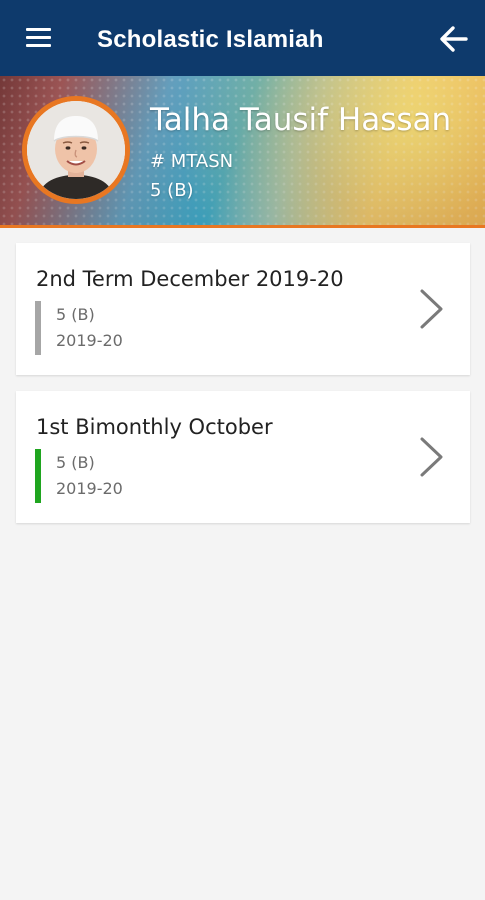  Describe the element at coordinates (76, 150) in the screenshot. I see `student-avatar` at that location.